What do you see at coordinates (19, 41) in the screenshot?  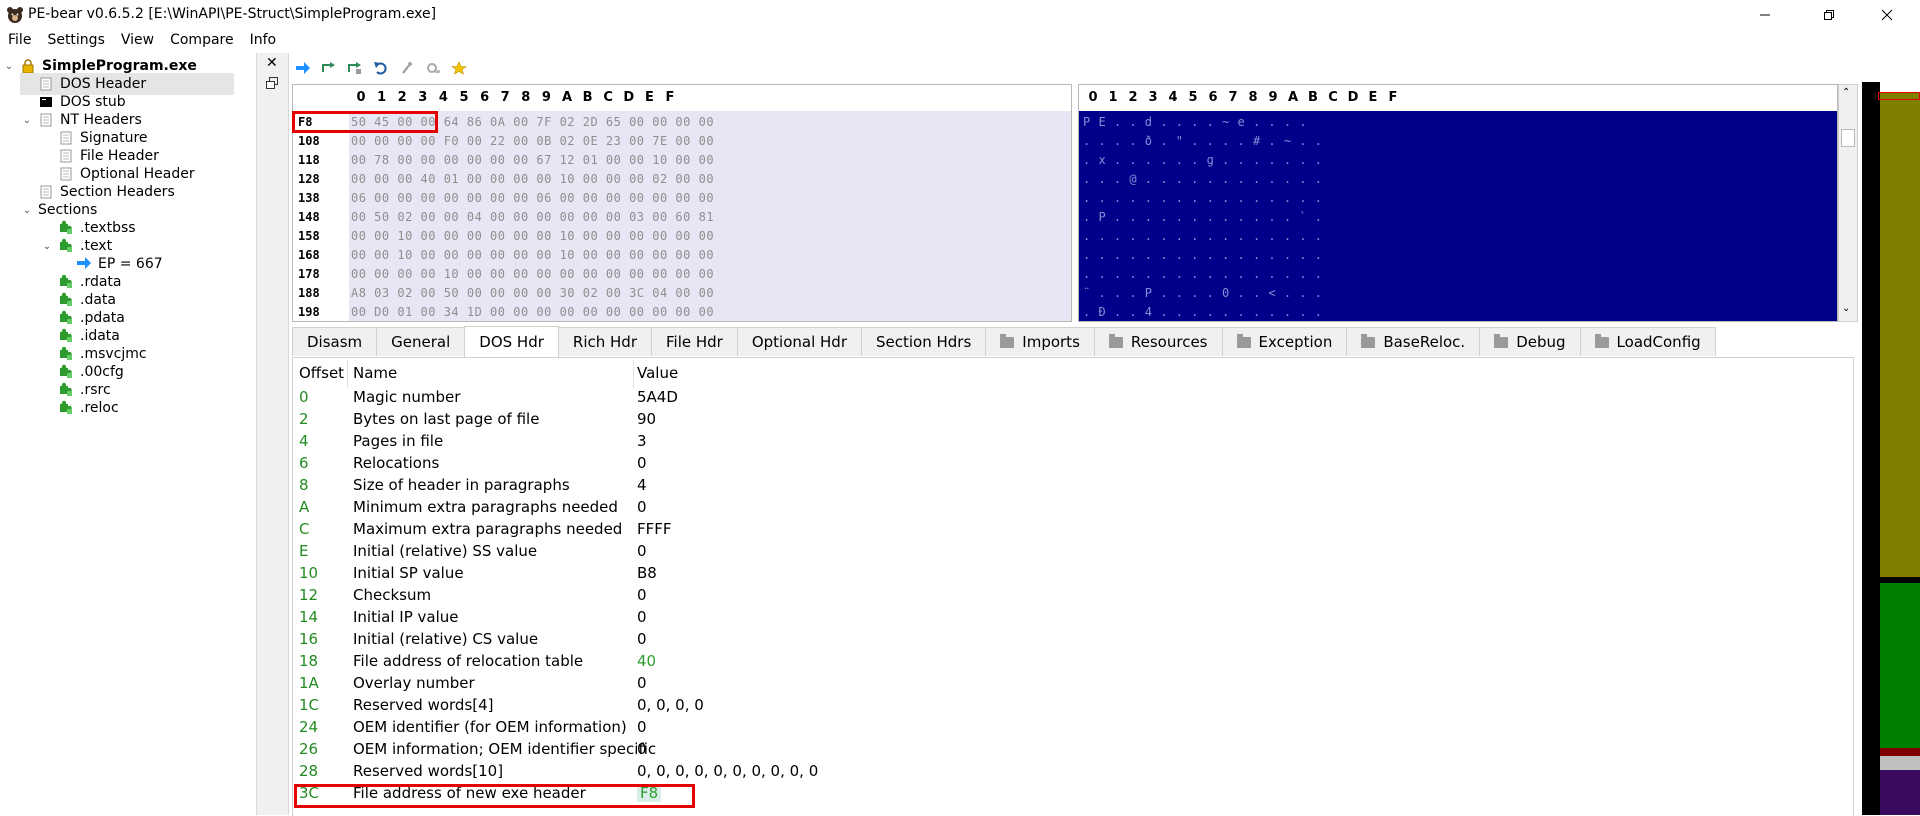 I see `menu-file: File` at bounding box center [19, 41].